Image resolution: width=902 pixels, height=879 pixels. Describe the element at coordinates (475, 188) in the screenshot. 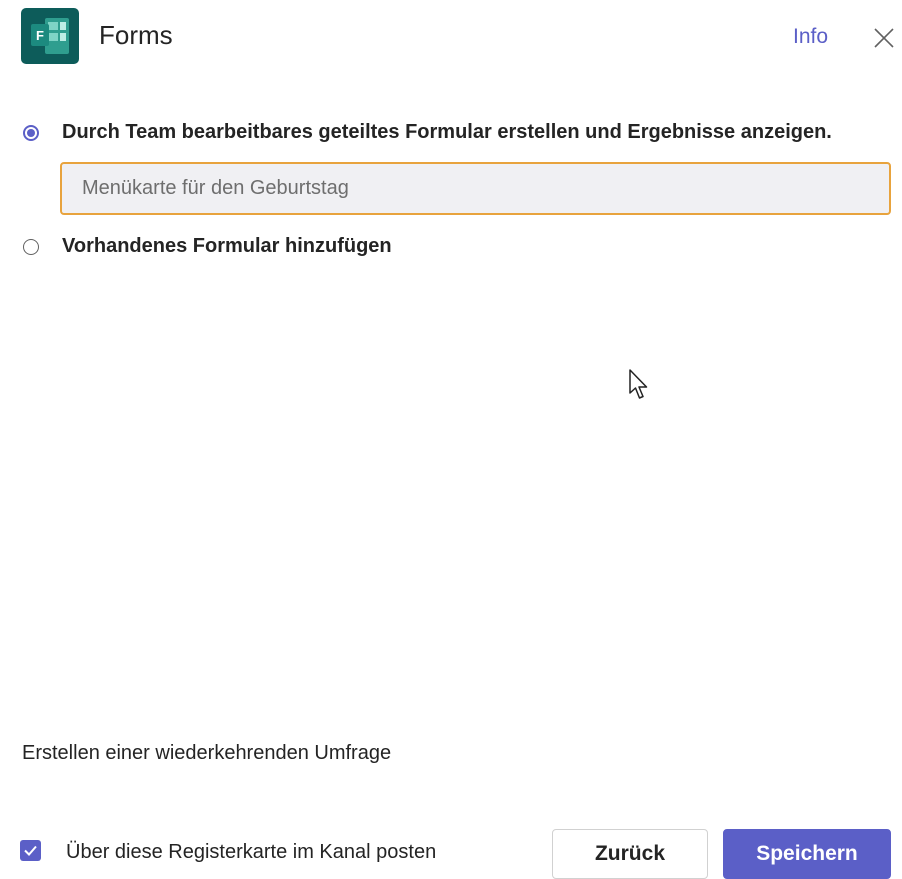

I see `form-name-input` at that location.